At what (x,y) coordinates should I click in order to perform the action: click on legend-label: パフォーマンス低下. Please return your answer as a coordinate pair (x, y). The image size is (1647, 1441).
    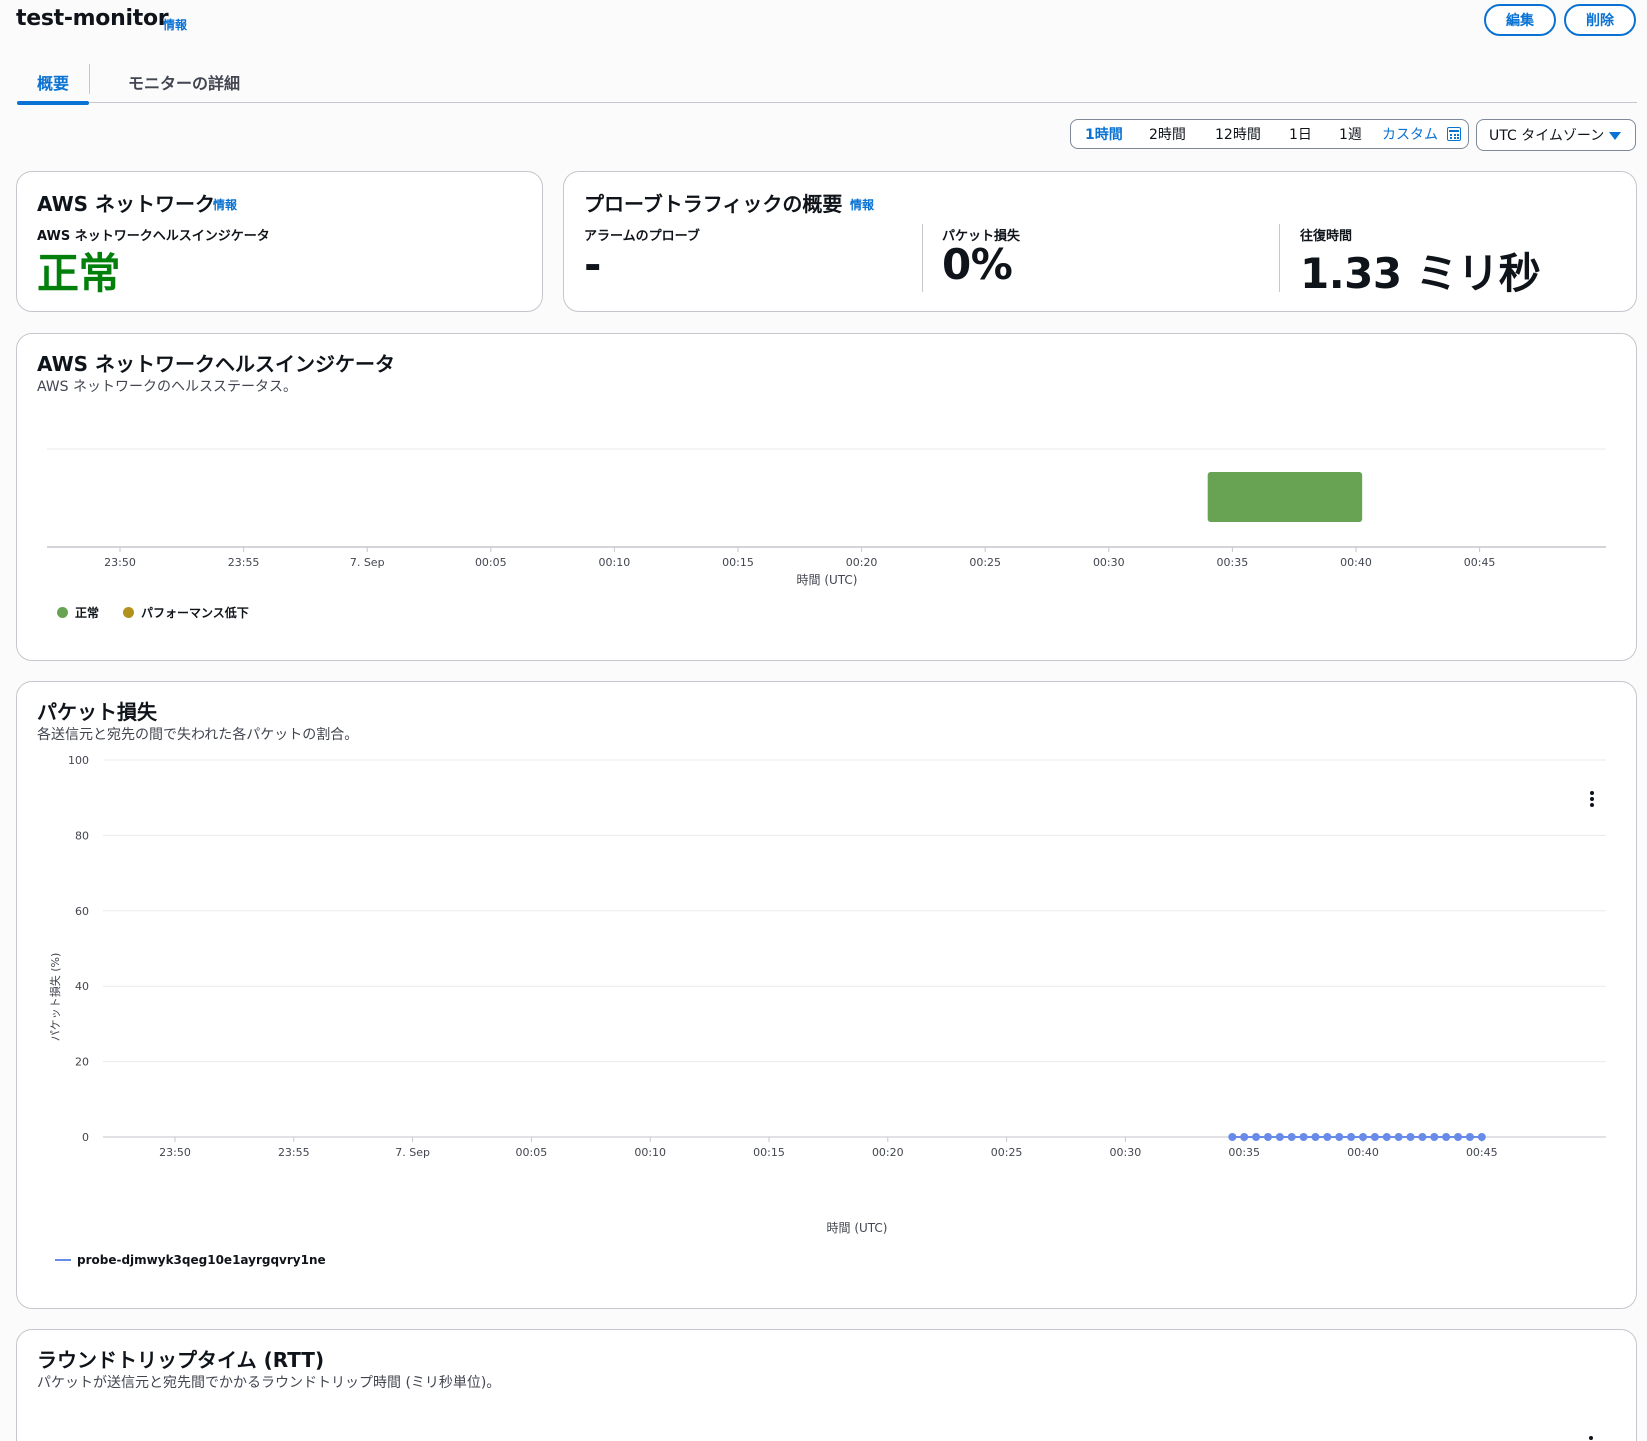
    Looking at the image, I should click on (195, 613).